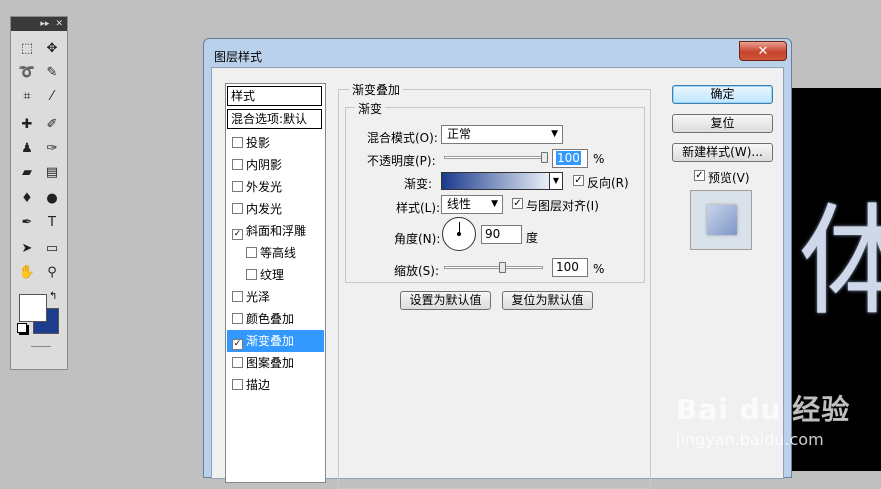  Describe the element at coordinates (53, 296) in the screenshot. I see `swap-colors-icon: ↰` at that location.